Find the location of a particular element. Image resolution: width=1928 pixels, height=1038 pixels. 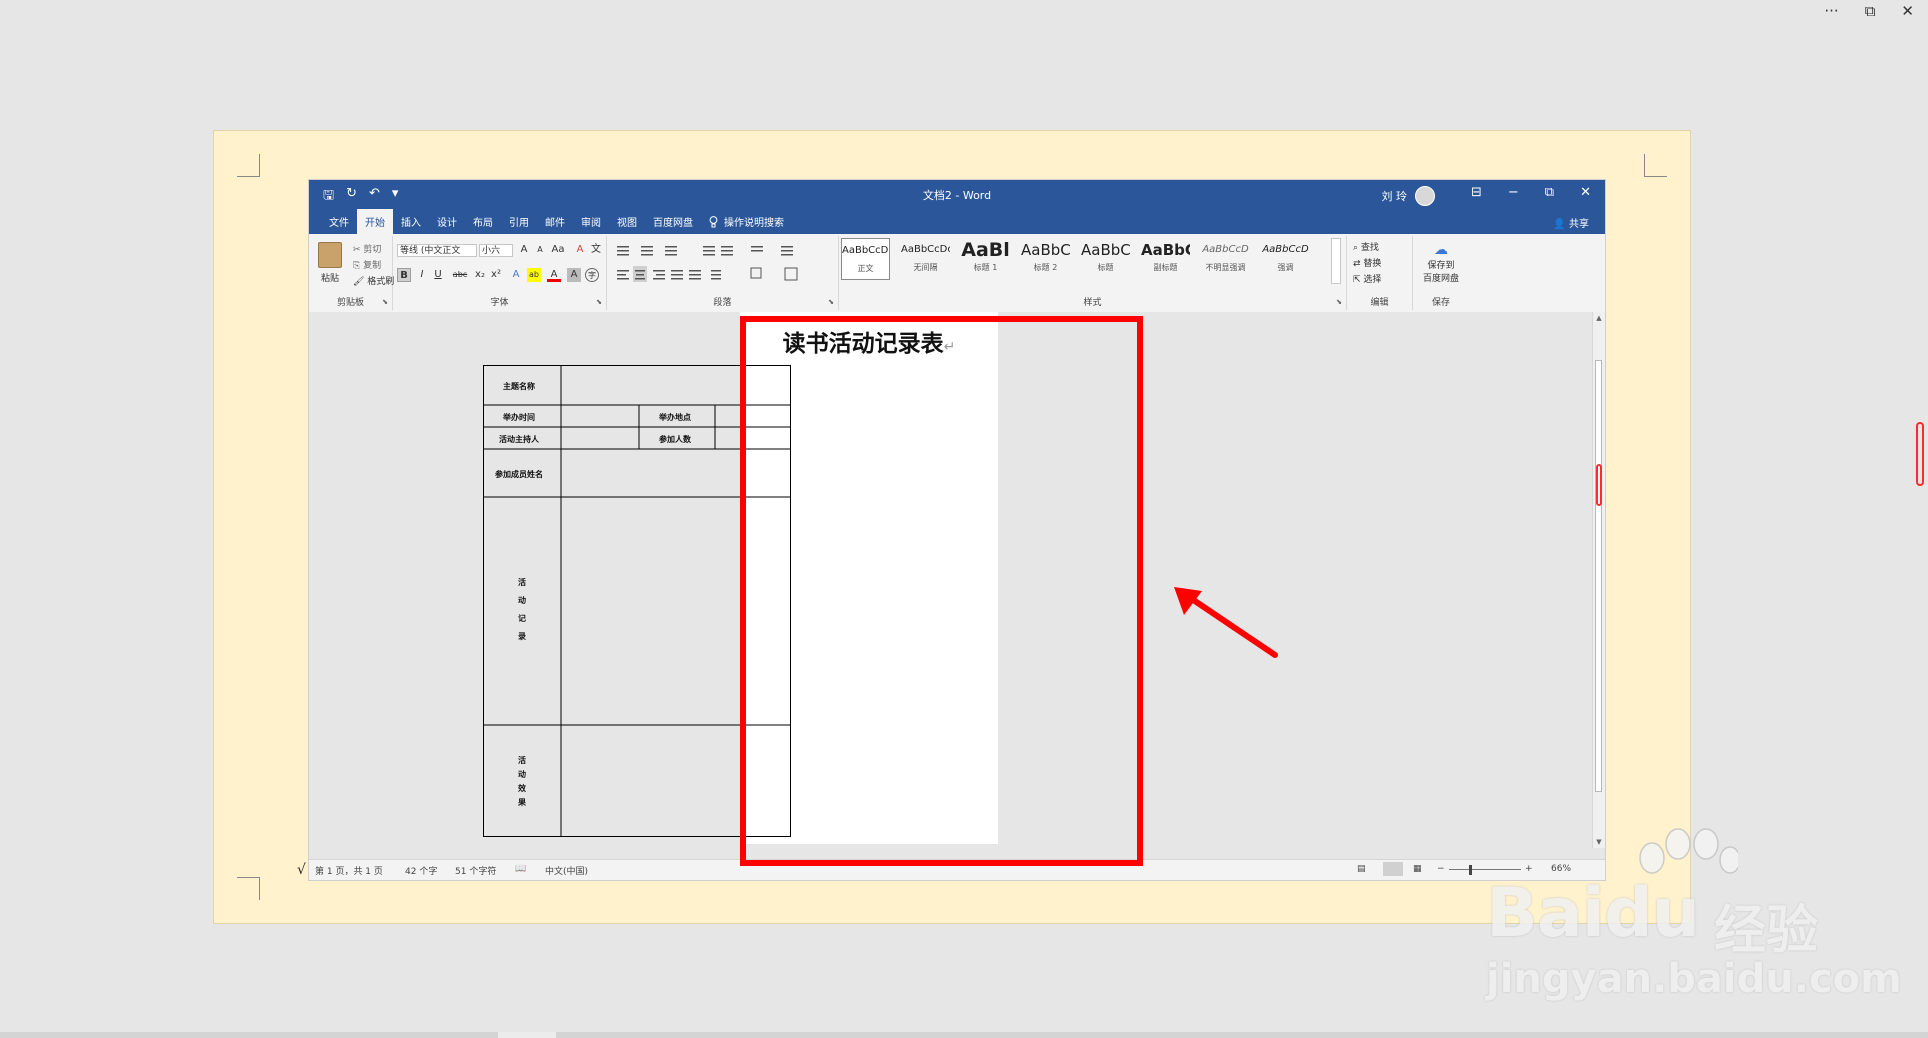

underline-button: U is located at coordinates (438, 275).